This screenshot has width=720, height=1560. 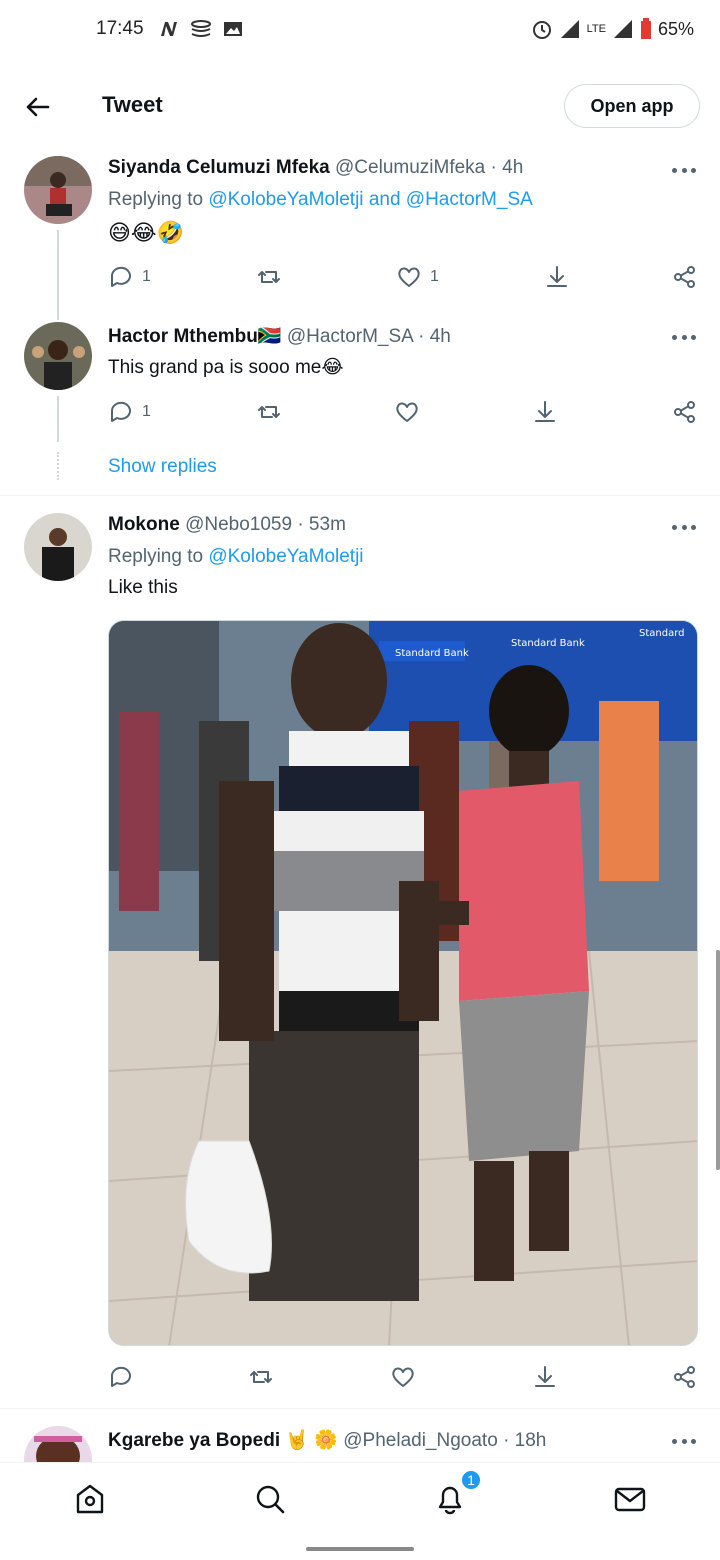 What do you see at coordinates (183, 336) in the screenshot?
I see `author-name: Hactor Mthembu` at bounding box center [183, 336].